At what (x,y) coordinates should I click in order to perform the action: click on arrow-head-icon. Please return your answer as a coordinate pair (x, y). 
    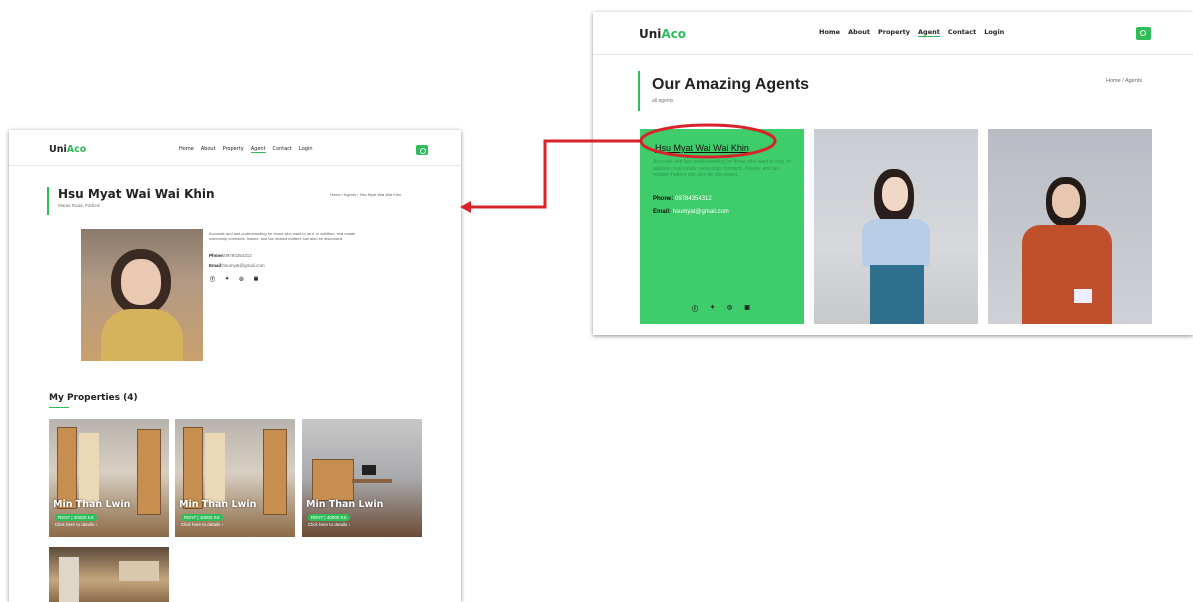
    Looking at the image, I should click on (465, 207).